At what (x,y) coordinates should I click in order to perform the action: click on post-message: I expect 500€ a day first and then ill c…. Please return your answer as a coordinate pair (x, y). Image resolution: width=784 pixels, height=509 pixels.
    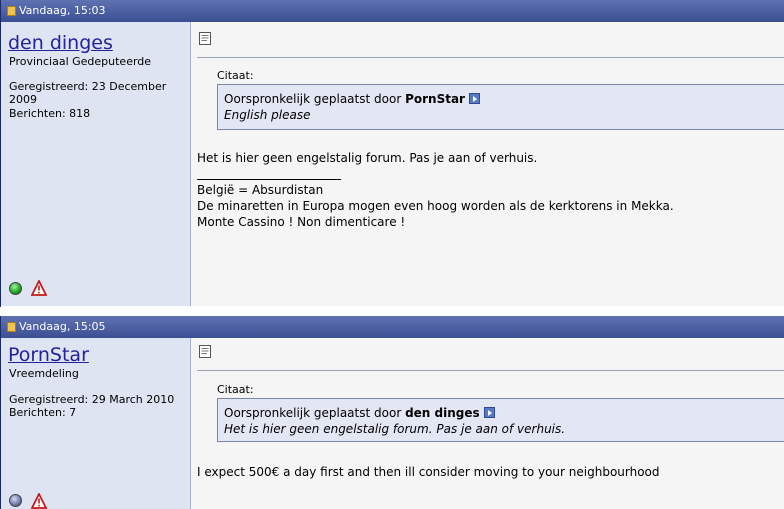
    Looking at the image, I should click on (428, 472).